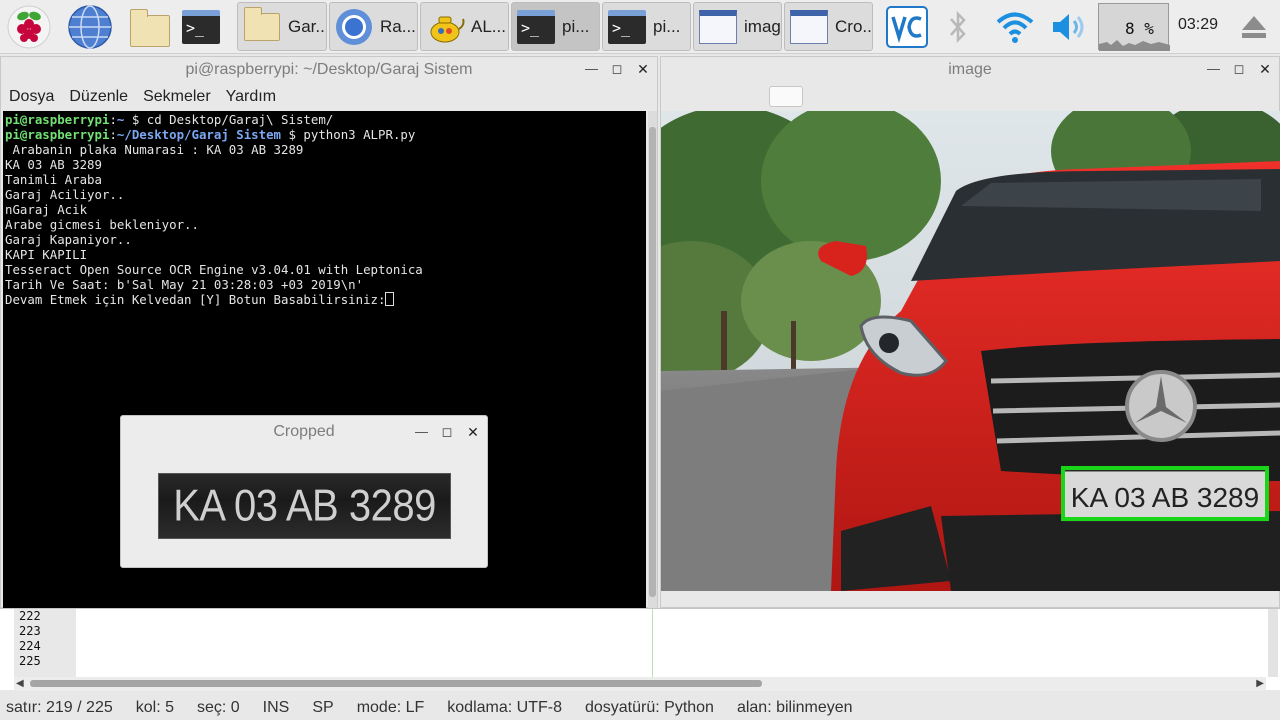 The height and width of the screenshot is (720, 1280). I want to click on long-line-marker, so click(652, 643).